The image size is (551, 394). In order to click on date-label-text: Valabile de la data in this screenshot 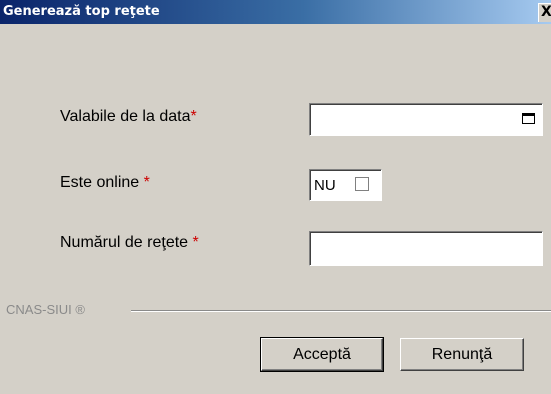, I will do `click(125, 116)`.